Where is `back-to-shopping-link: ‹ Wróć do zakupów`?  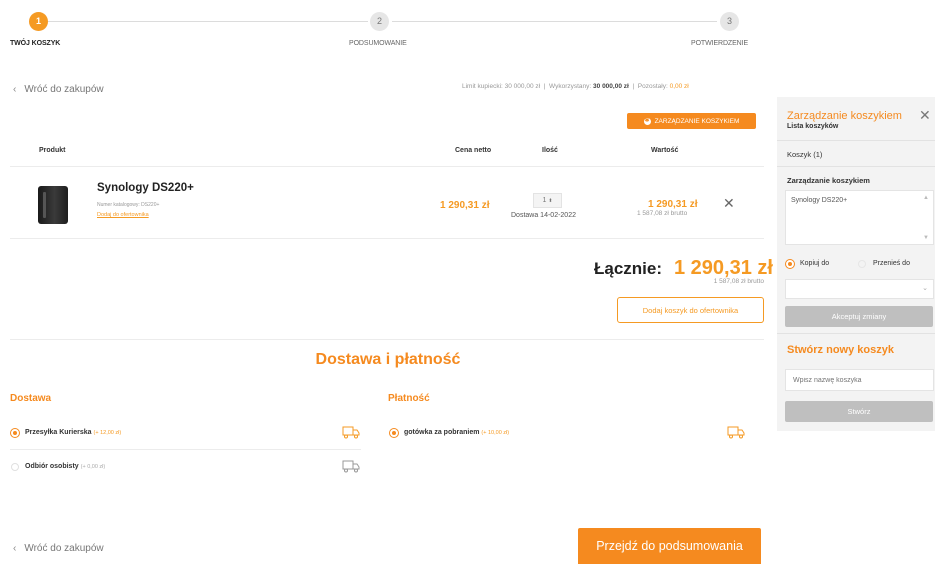
back-to-shopping-link: ‹ Wróć do zakupów is located at coordinates (58, 89).